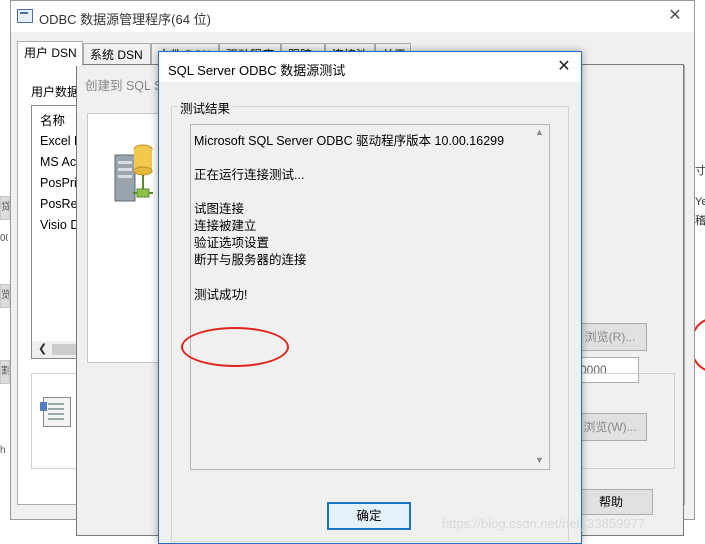  Describe the element at coordinates (544, 523) in the screenshot. I see `watermark: https://blog.csdn.net/net_33859977` at that location.